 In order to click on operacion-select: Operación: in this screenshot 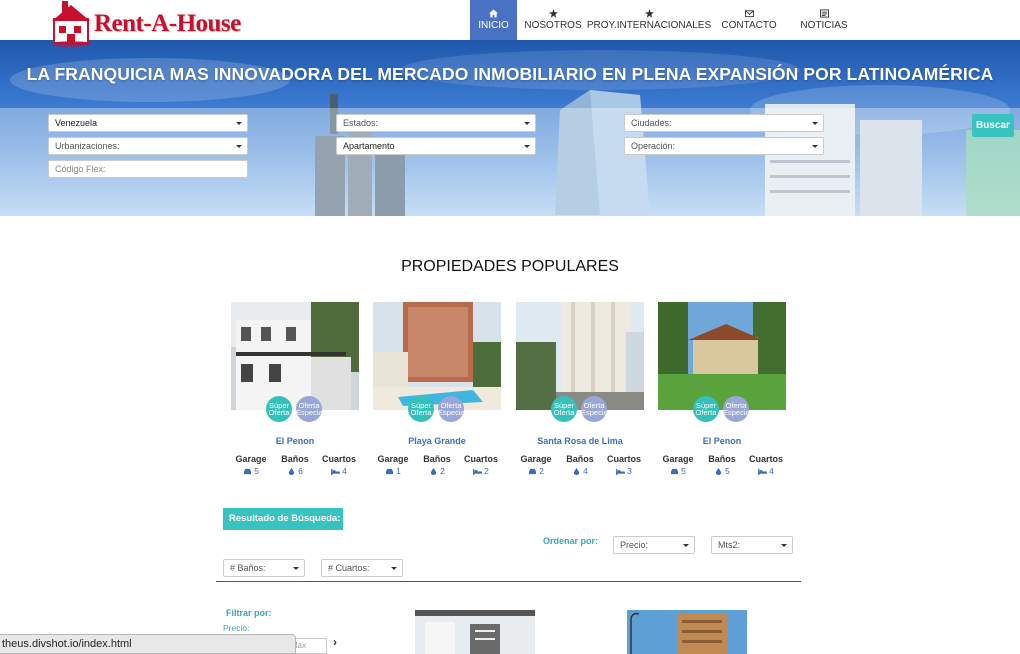, I will do `click(724, 146)`.